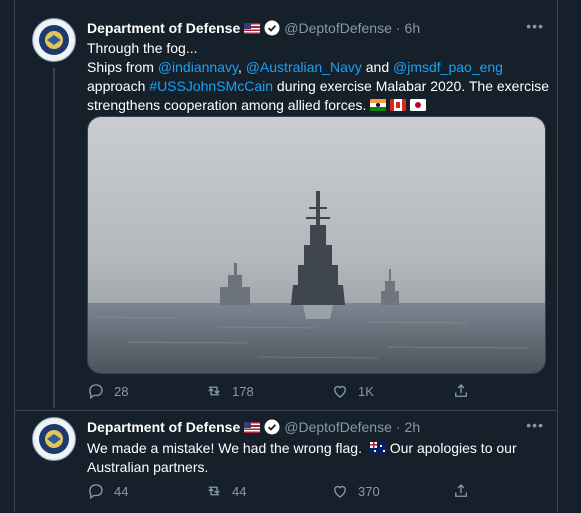  Describe the element at coordinates (413, 28) in the screenshot. I see `timestamp: 6h` at that location.